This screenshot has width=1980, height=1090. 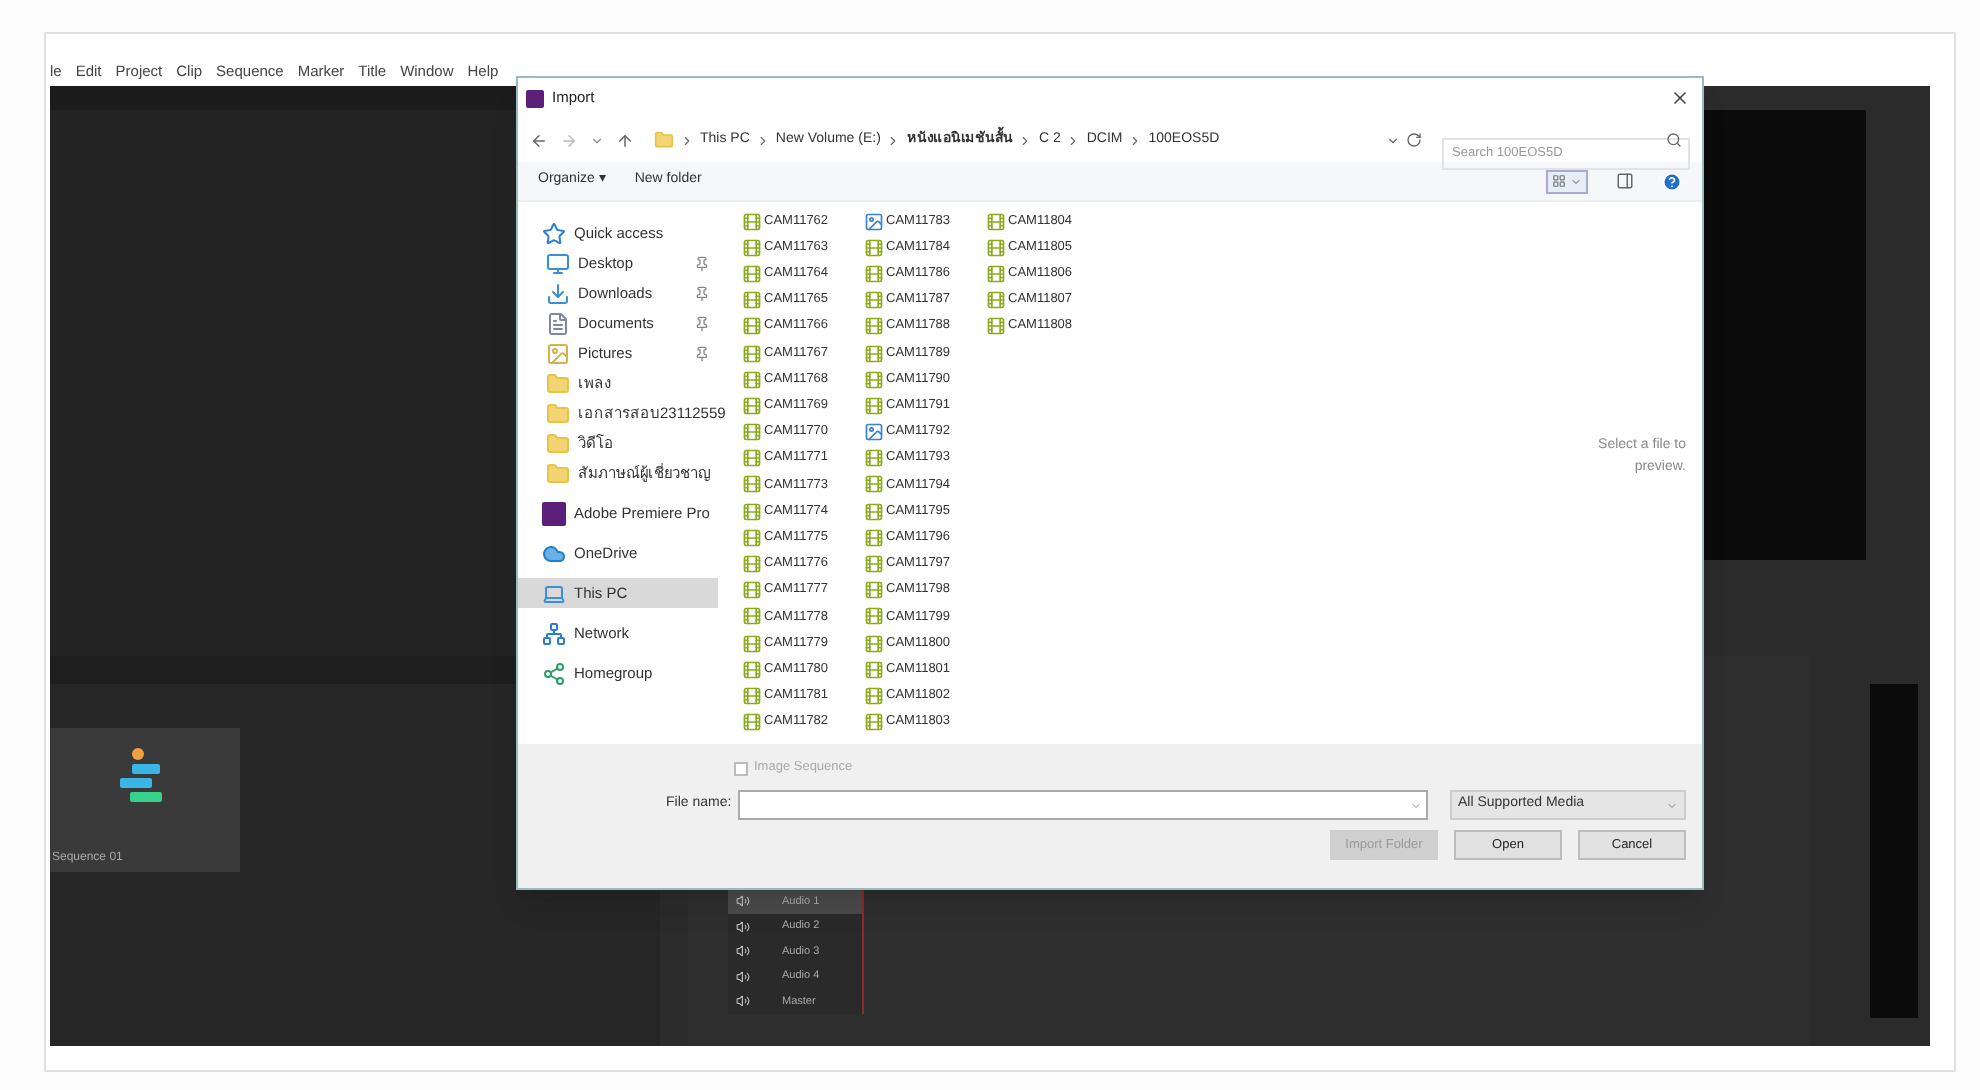 I want to click on download-icon, so click(x=558, y=293).